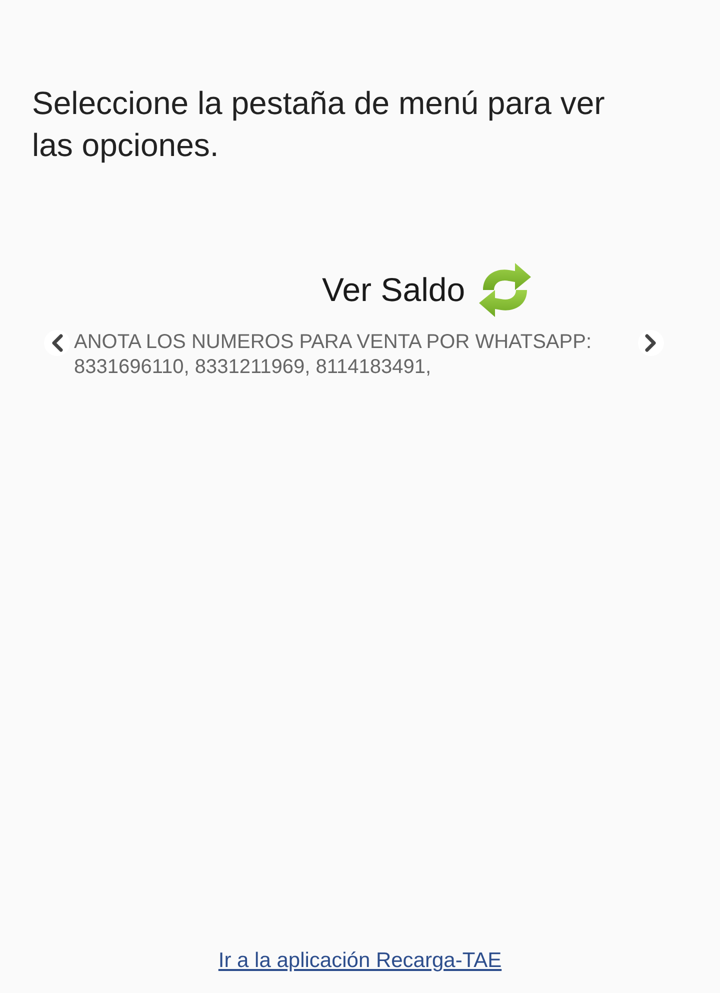 This screenshot has width=720, height=993. I want to click on previous-button, so click(57, 343).